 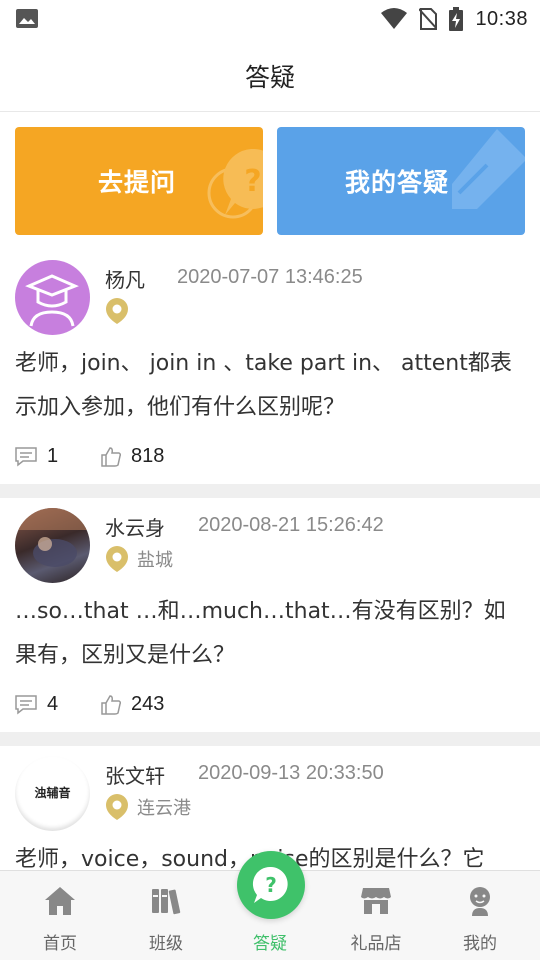 What do you see at coordinates (480, 901) in the screenshot?
I see `person-icon` at bounding box center [480, 901].